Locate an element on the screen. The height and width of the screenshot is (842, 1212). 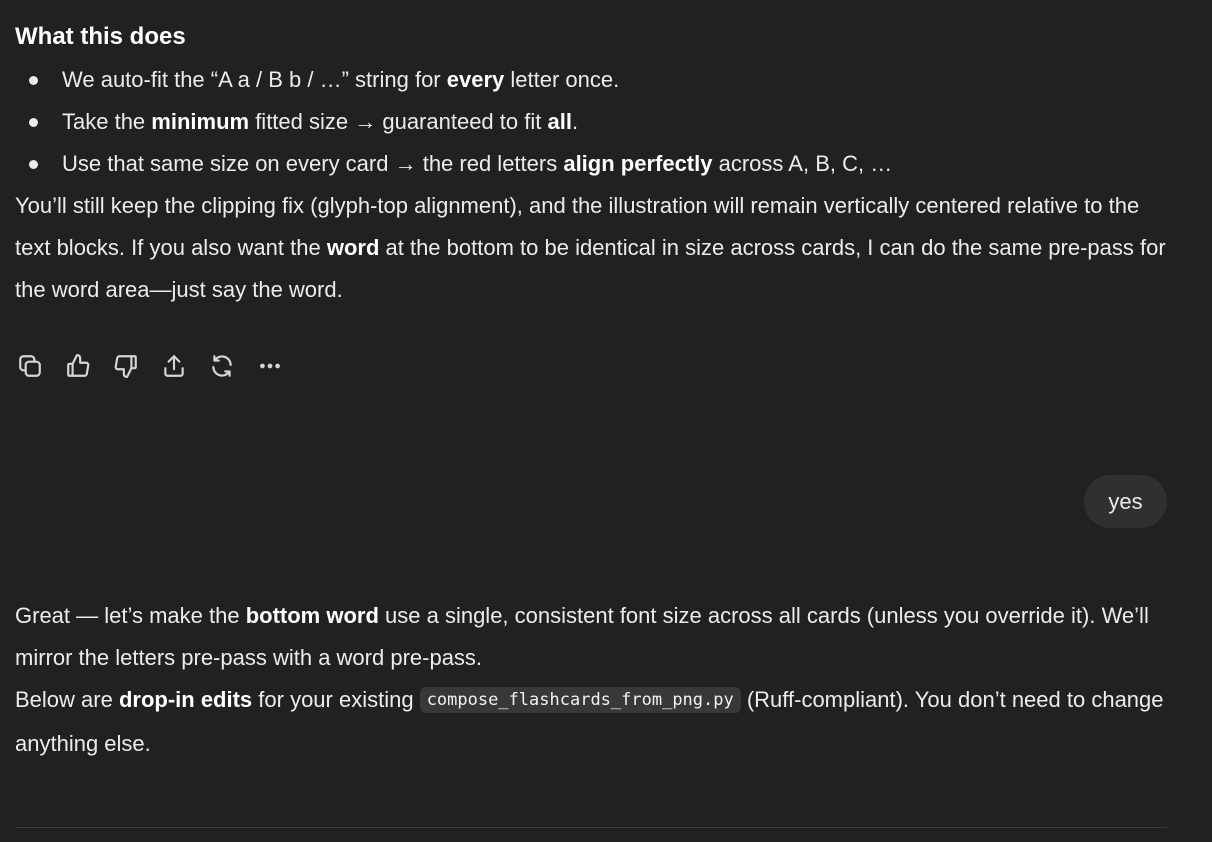
regenerate-button is located at coordinates (233, 366).